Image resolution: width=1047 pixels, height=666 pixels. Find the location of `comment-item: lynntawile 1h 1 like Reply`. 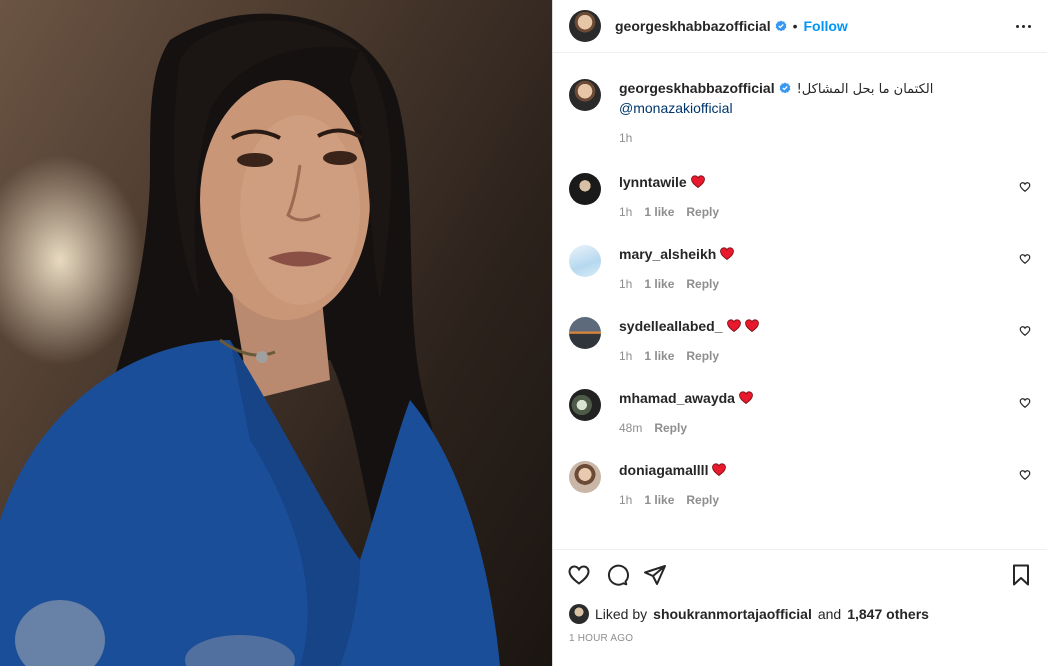

comment-item: lynntawile 1h 1 like Reply is located at coordinates (800, 209).